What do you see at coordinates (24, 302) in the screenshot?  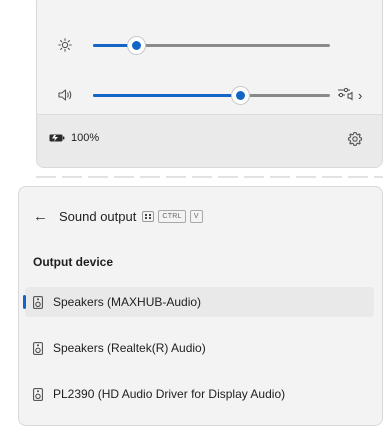 I see `selected-indicator` at bounding box center [24, 302].